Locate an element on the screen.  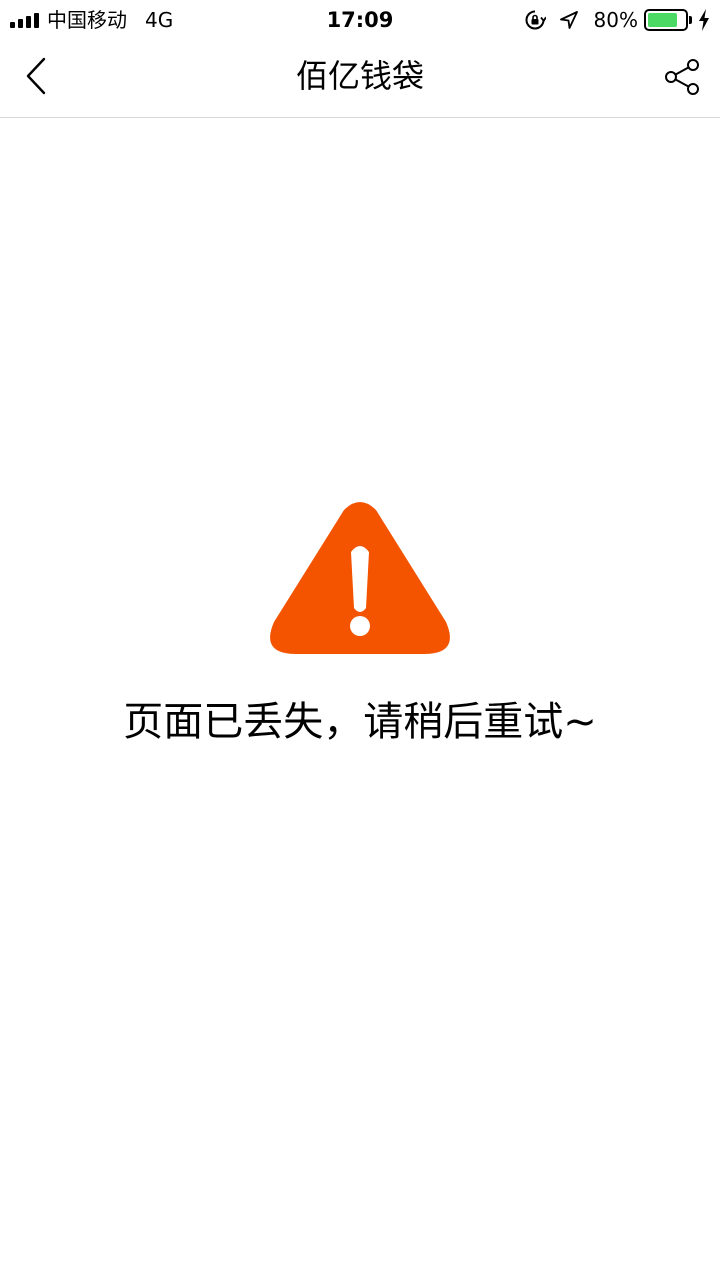
chevron-left-icon is located at coordinates (36, 76).